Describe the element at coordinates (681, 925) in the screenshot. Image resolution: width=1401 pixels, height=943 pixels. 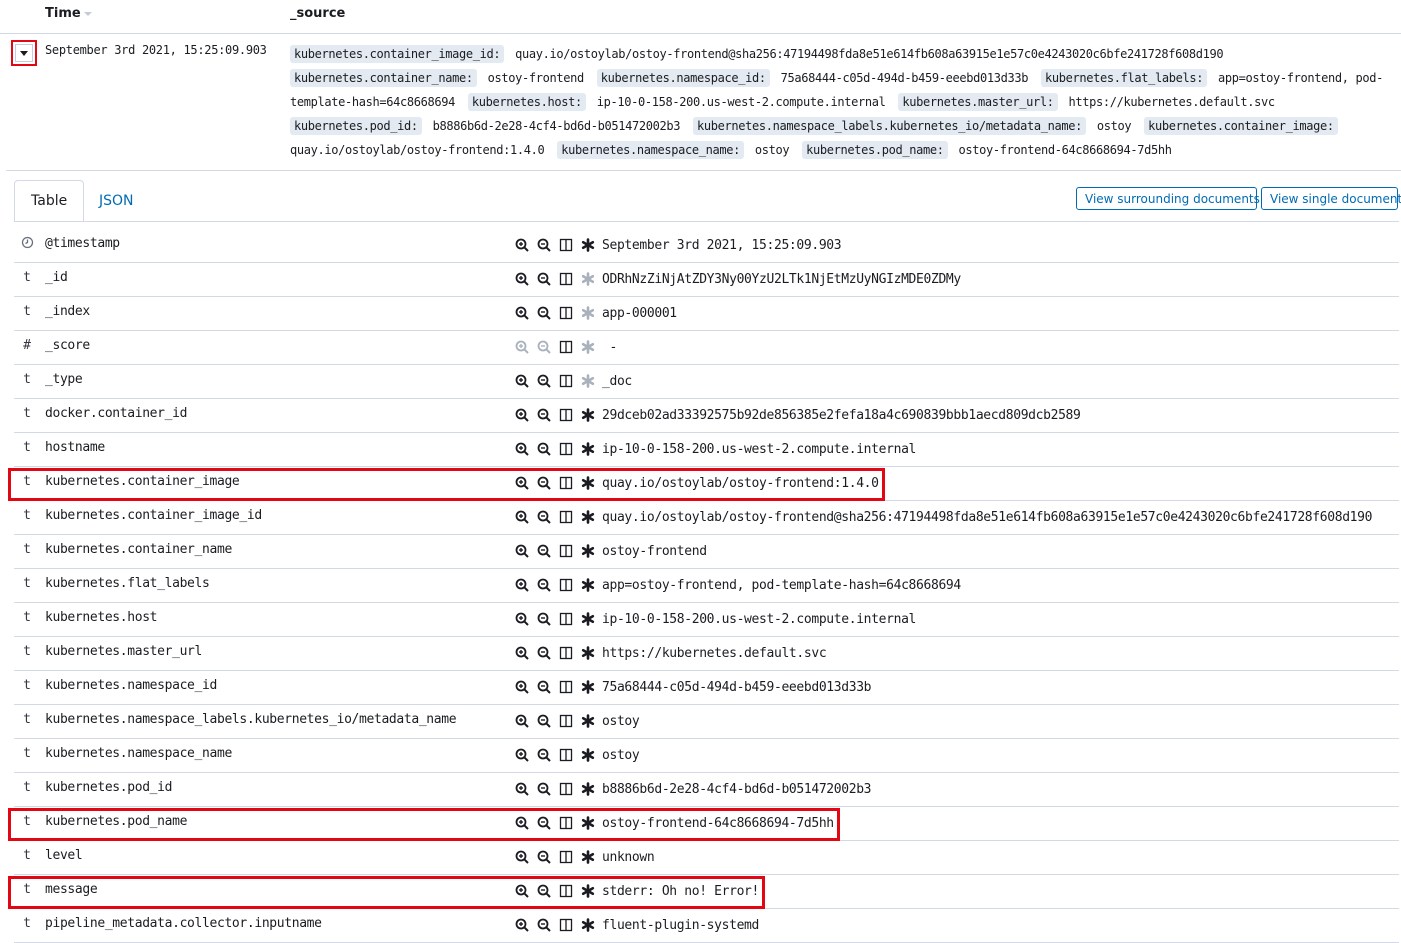
I see `field-value: fluent-plugin-systemd` at that location.